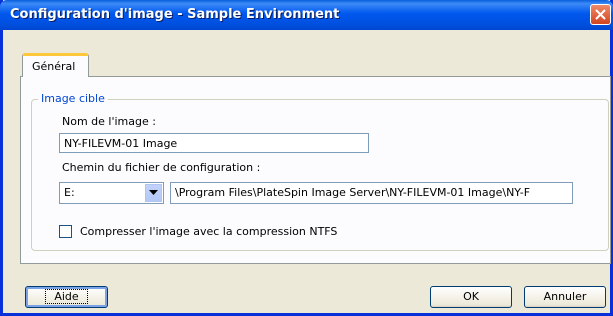 This screenshot has width=613, height=316. What do you see at coordinates (111, 193) in the screenshot?
I see `drive-select: E:` at bounding box center [111, 193].